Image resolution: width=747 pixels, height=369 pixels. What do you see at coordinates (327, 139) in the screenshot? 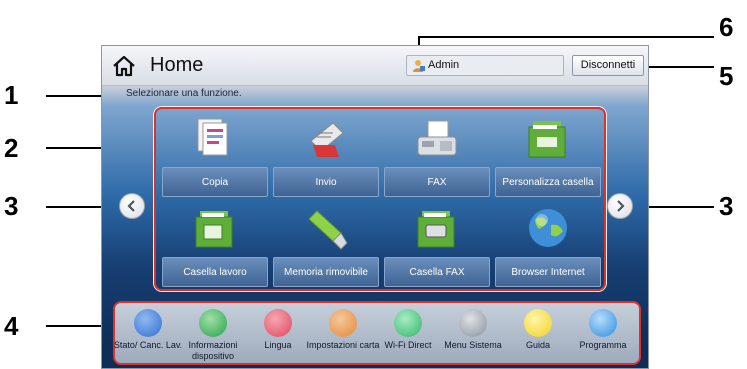
I see `send-icon` at bounding box center [327, 139].